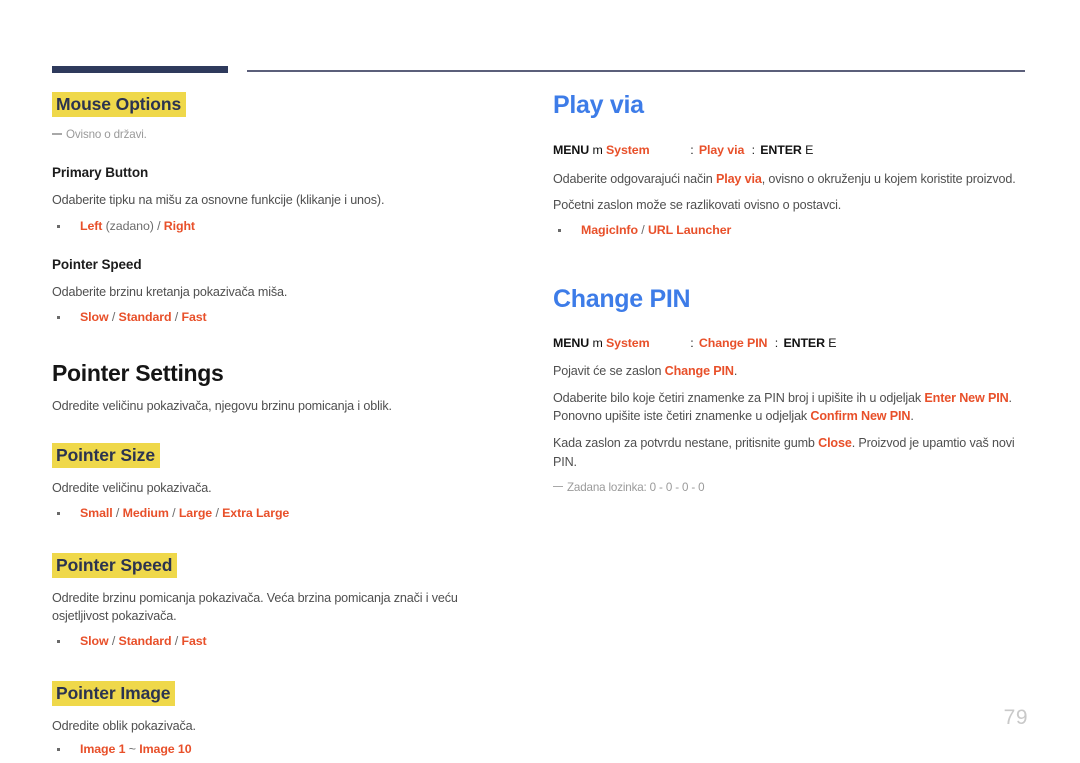 Image resolution: width=1080 pixels, height=763 pixels. What do you see at coordinates (132, 488) in the screenshot?
I see `description-pointer-size: Odredite veličinu pokazivača.` at bounding box center [132, 488].